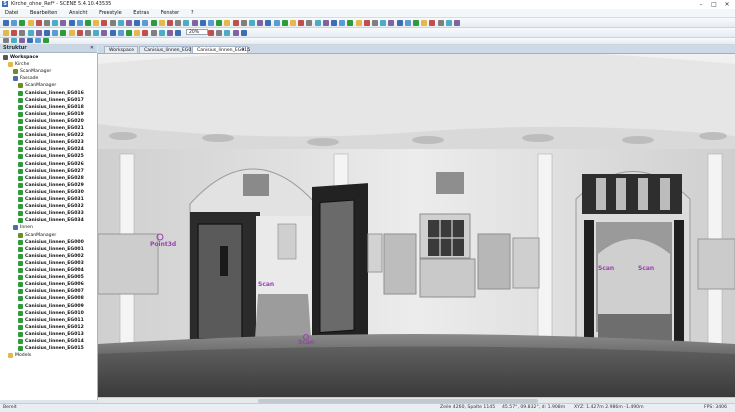 This screenshot has width=735, height=412. Describe the element at coordinates (306, 342) in the screenshot. I see `scan-marker-label-2: Scan` at that location.